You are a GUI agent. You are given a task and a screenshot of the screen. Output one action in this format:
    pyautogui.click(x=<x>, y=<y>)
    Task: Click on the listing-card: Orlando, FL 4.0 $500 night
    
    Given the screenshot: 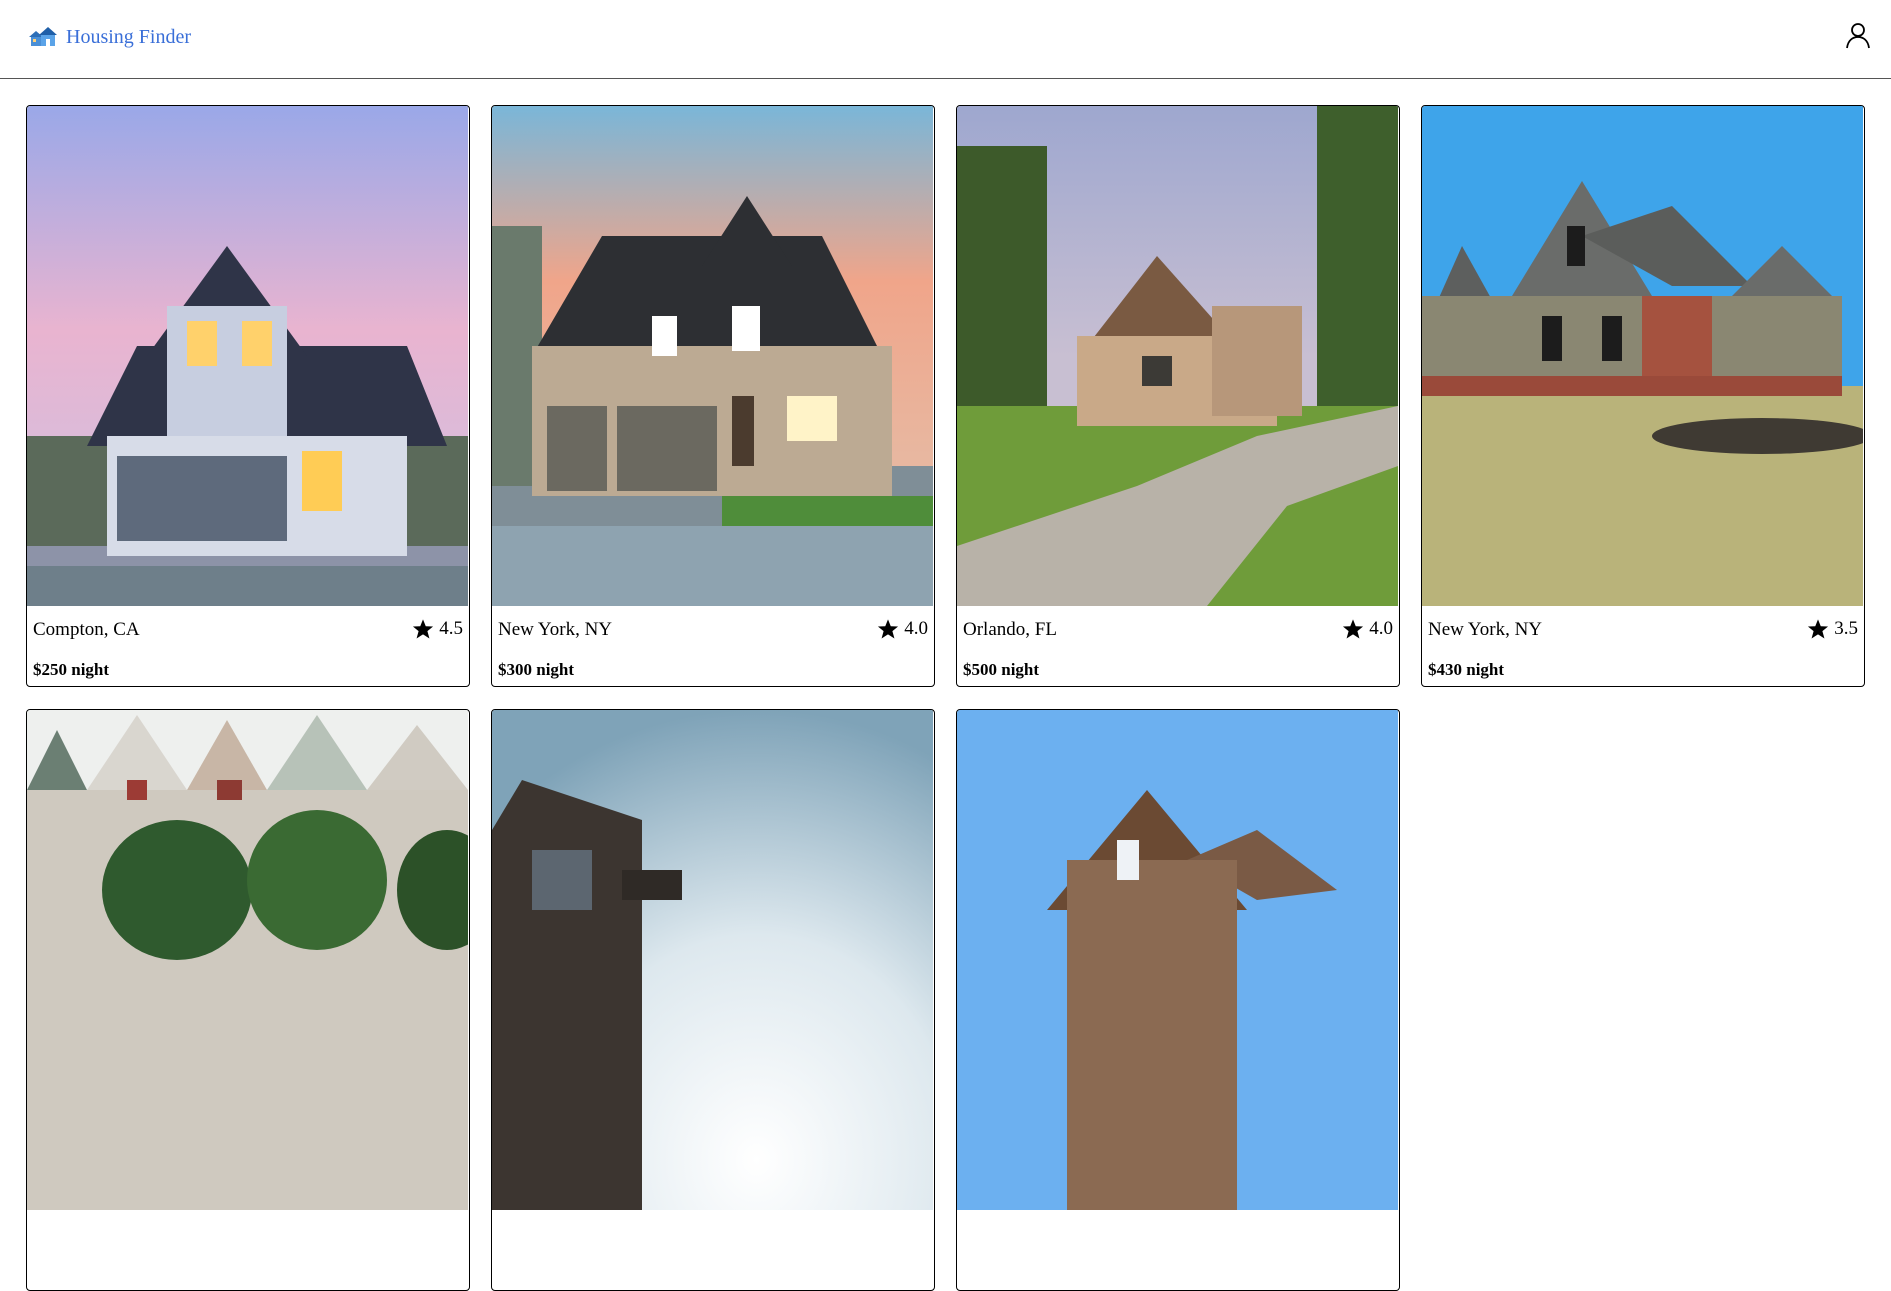 What is the action you would take?
    pyautogui.click(x=1178, y=396)
    